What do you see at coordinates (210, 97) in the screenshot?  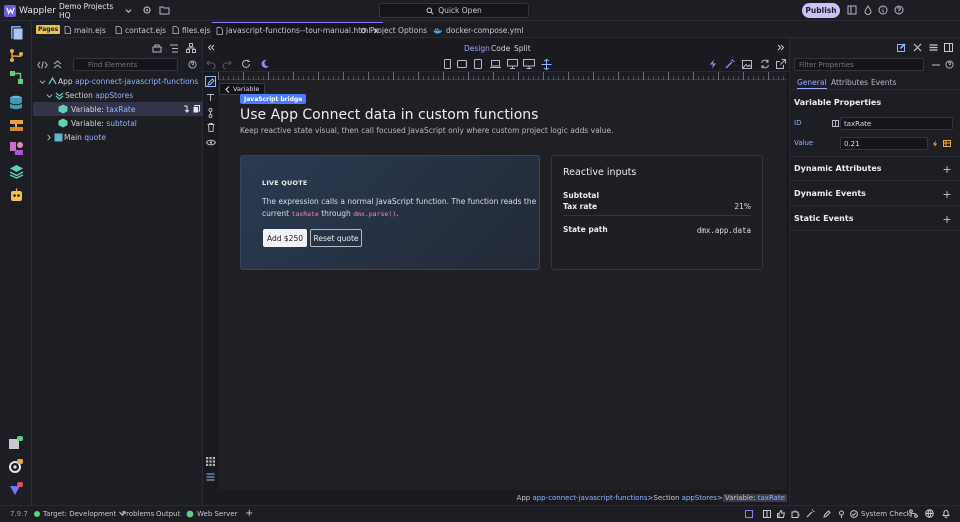 I see `text-tool-icon` at bounding box center [210, 97].